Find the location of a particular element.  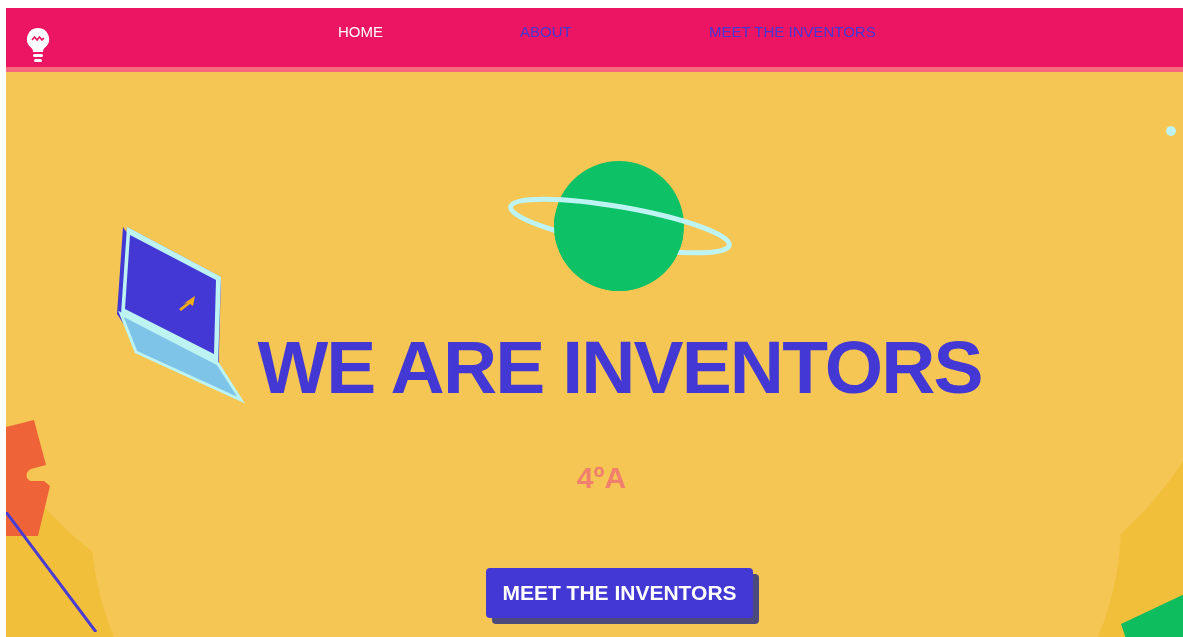

class-label: 4ºA is located at coordinates (601, 478).